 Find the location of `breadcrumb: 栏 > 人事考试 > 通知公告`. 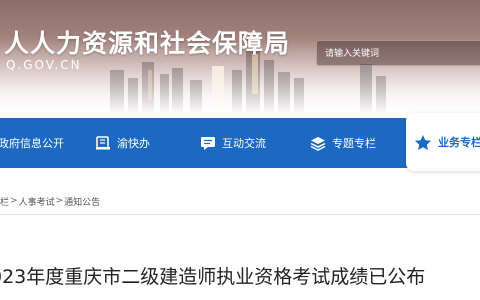

breadcrumb: 栏 > 人事考试 > 通知公告 is located at coordinates (50, 201).